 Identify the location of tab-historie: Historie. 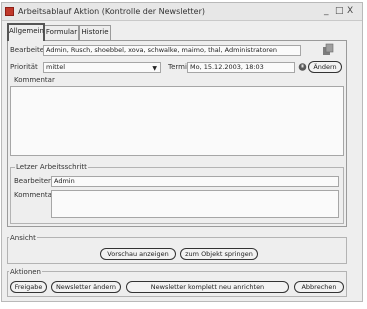
(95, 32).